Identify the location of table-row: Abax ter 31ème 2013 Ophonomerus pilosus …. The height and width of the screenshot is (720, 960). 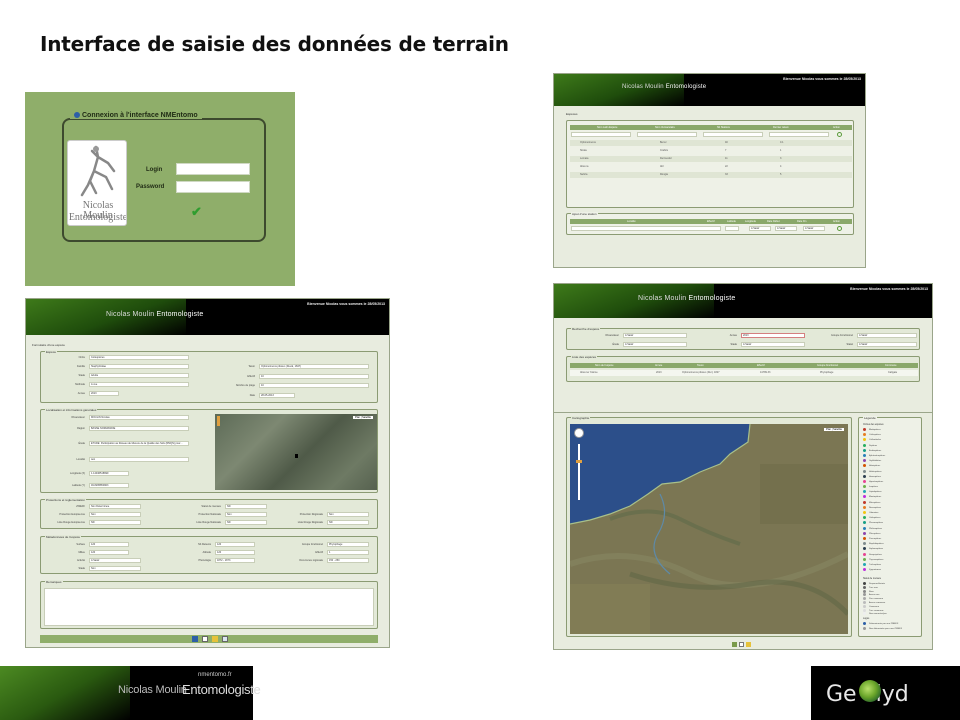
(744, 373).